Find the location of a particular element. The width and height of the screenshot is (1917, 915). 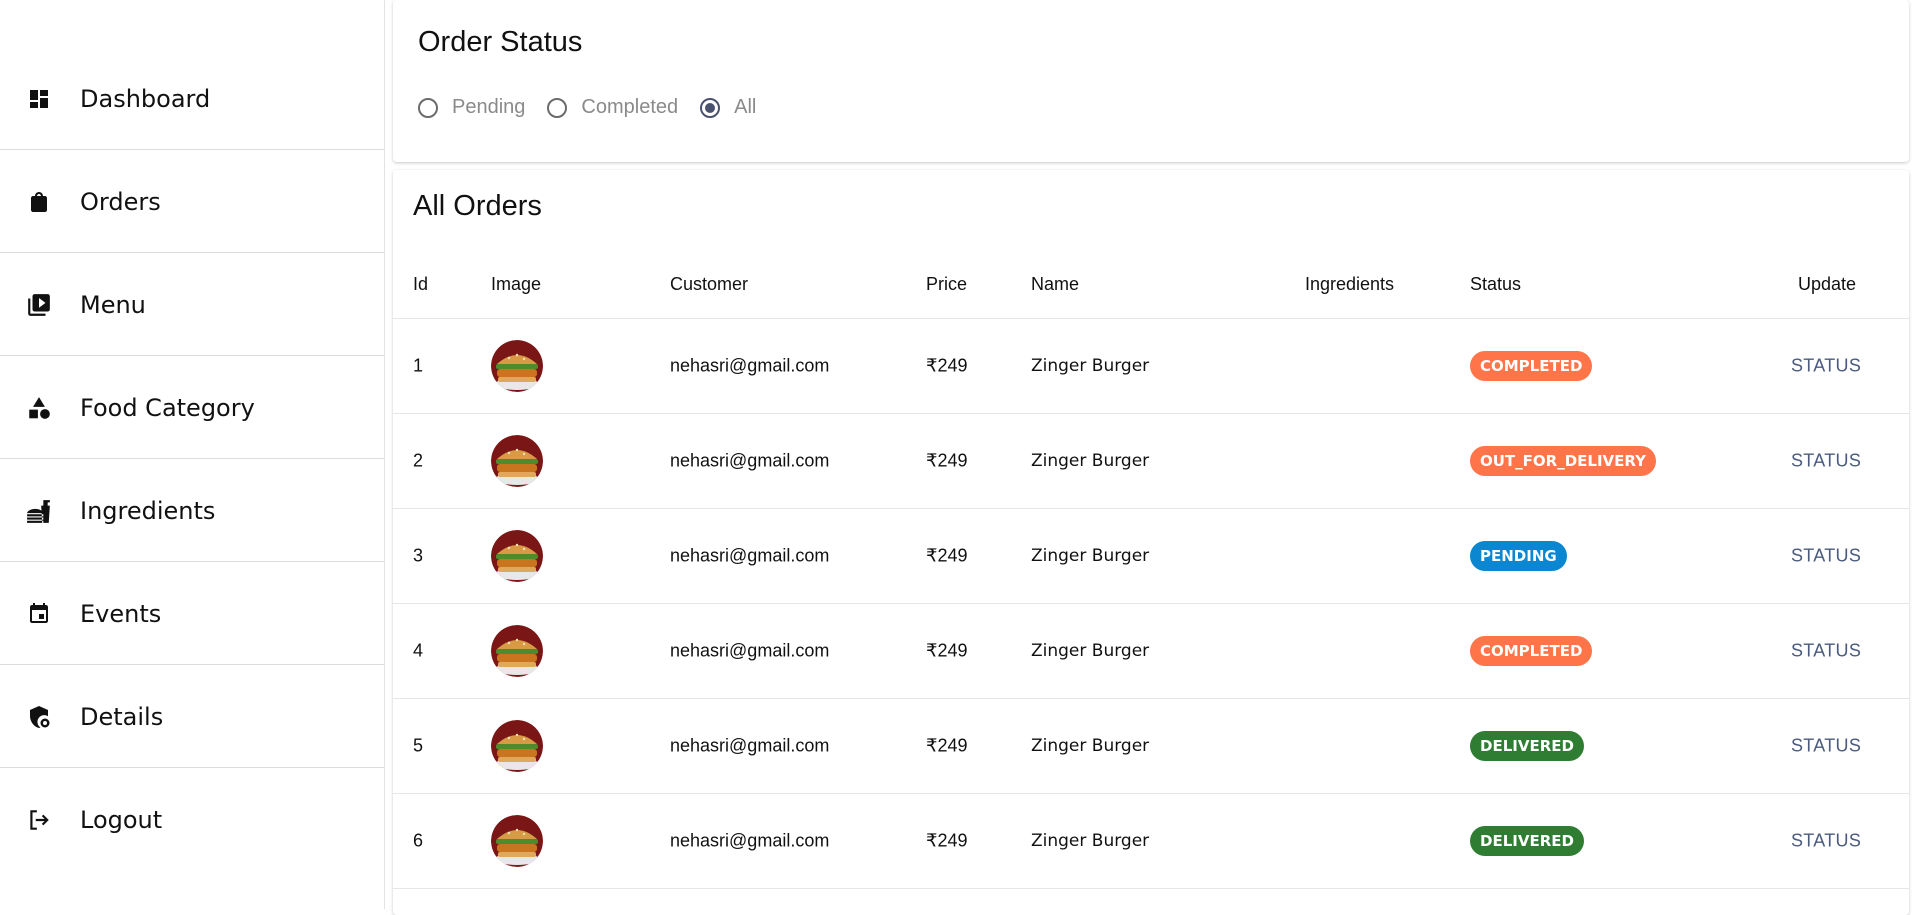

orders-title: All Orders is located at coordinates (477, 206).